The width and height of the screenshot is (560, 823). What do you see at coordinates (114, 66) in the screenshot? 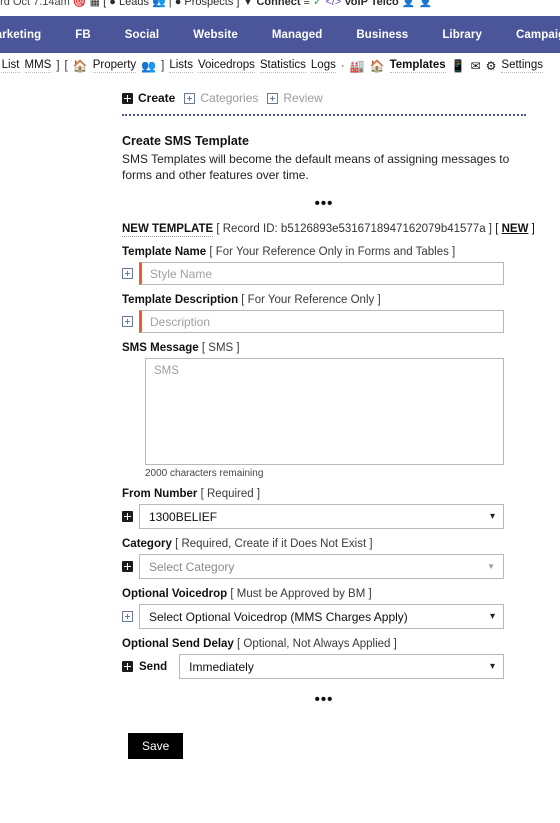
I see `subnav-item-property: Property` at bounding box center [114, 66].